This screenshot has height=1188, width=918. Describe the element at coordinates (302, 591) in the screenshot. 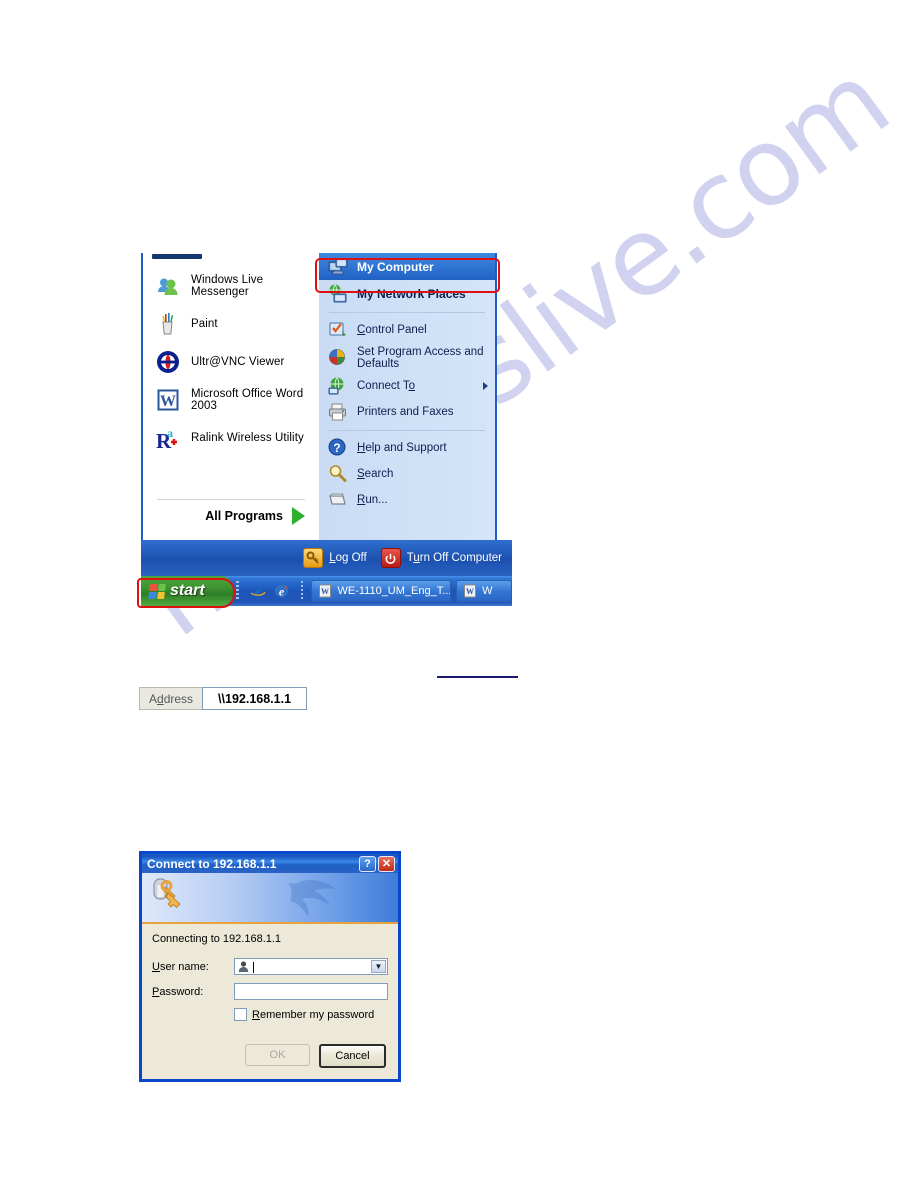

I see `taskbar-grip` at that location.